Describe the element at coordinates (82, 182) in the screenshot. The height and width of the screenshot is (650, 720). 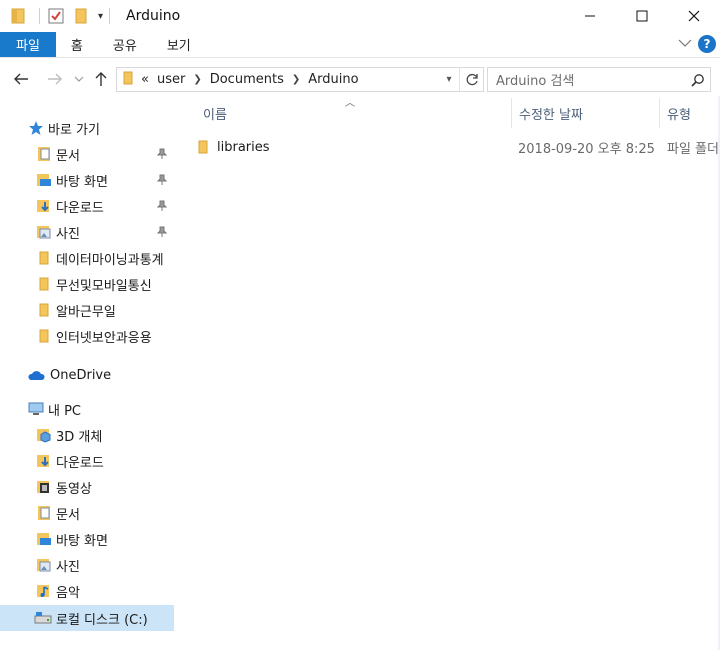
I see `nav-label: 바탕 화면` at that location.